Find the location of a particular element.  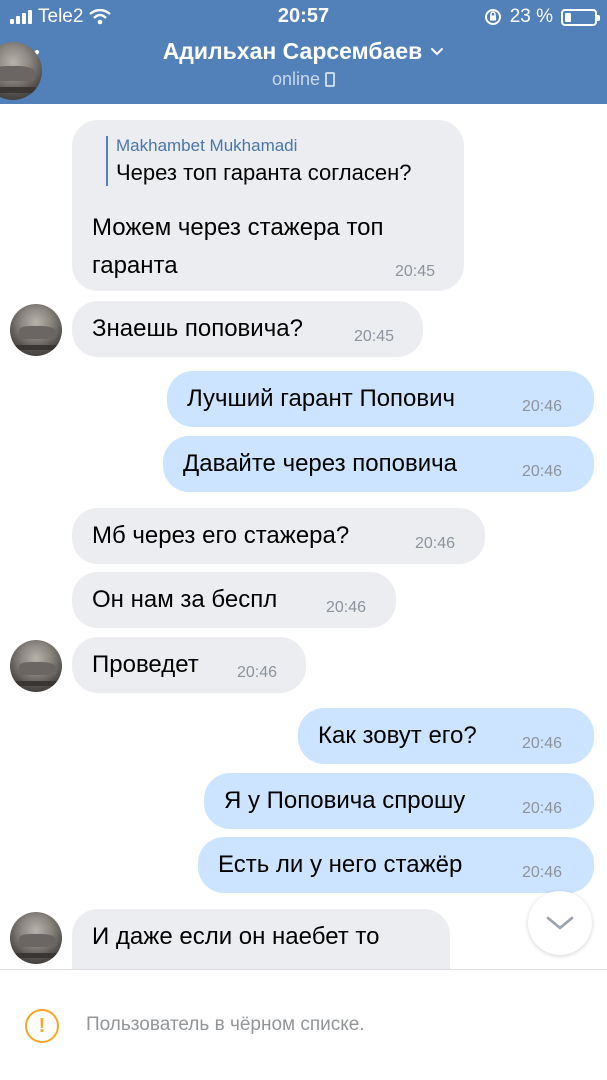

message-text: И даже если он наебет то is located at coordinates (236, 936).